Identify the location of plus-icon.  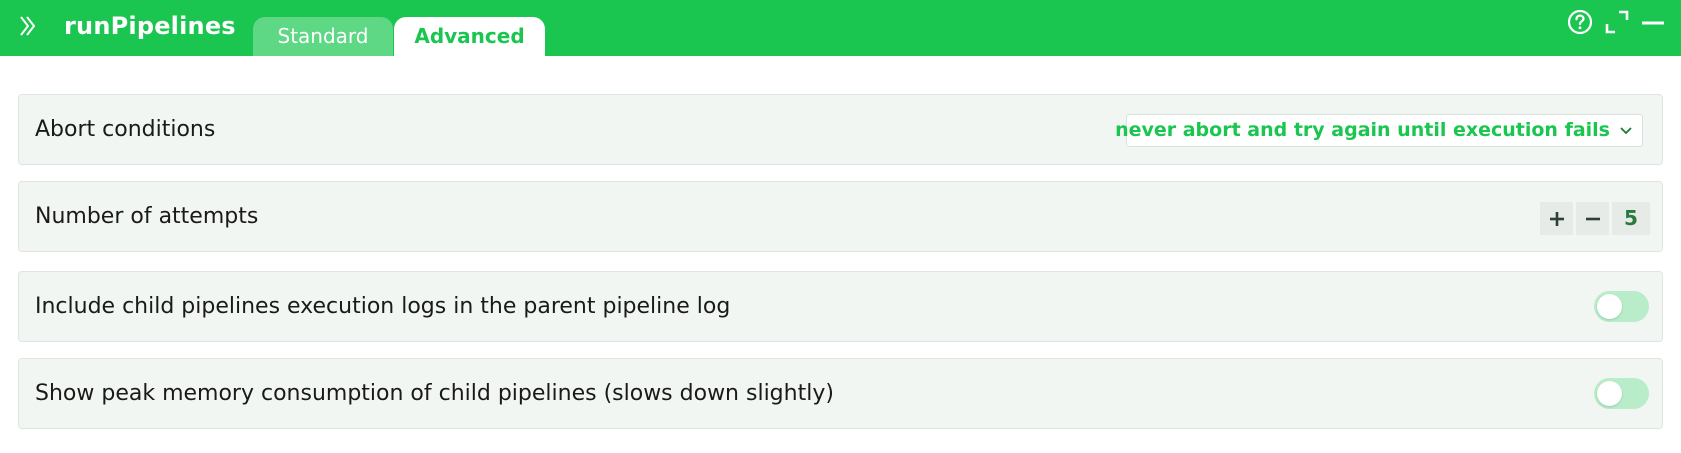
(1556, 218).